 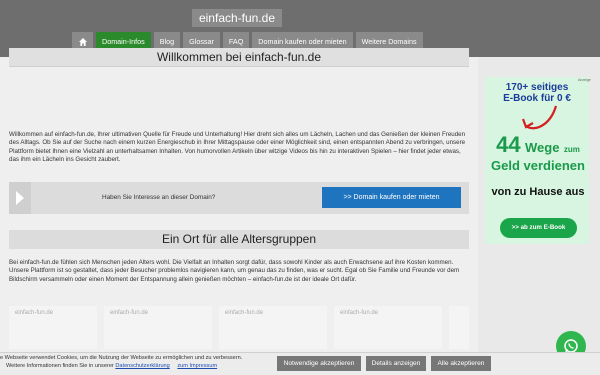 I want to click on section2-title: Ein Ort für alle Altersgruppen, so click(x=239, y=239).